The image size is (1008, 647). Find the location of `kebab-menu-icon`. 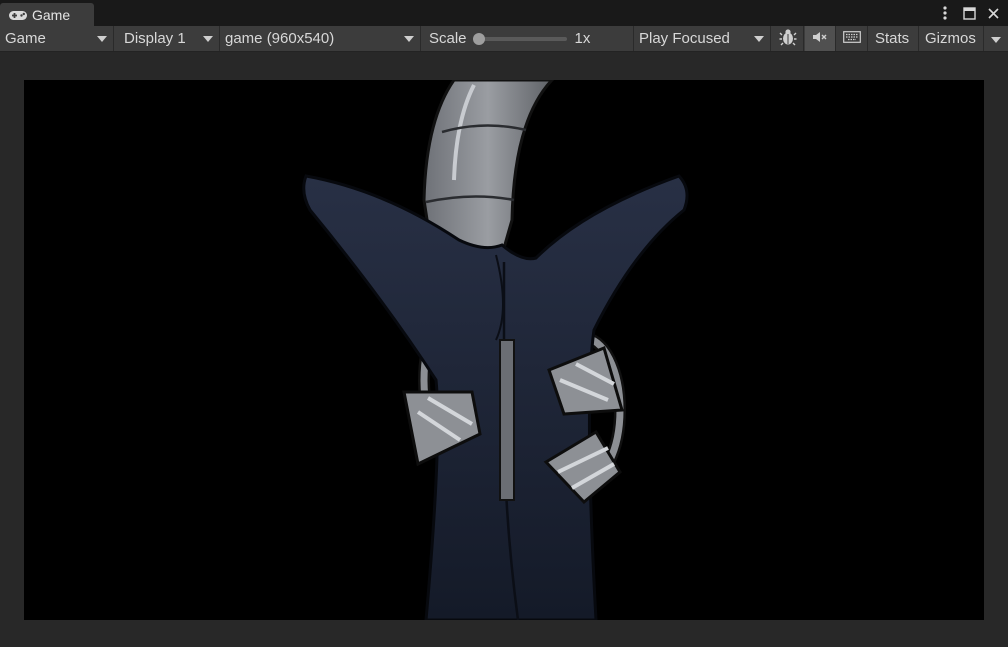

kebab-menu-icon is located at coordinates (945, 13).